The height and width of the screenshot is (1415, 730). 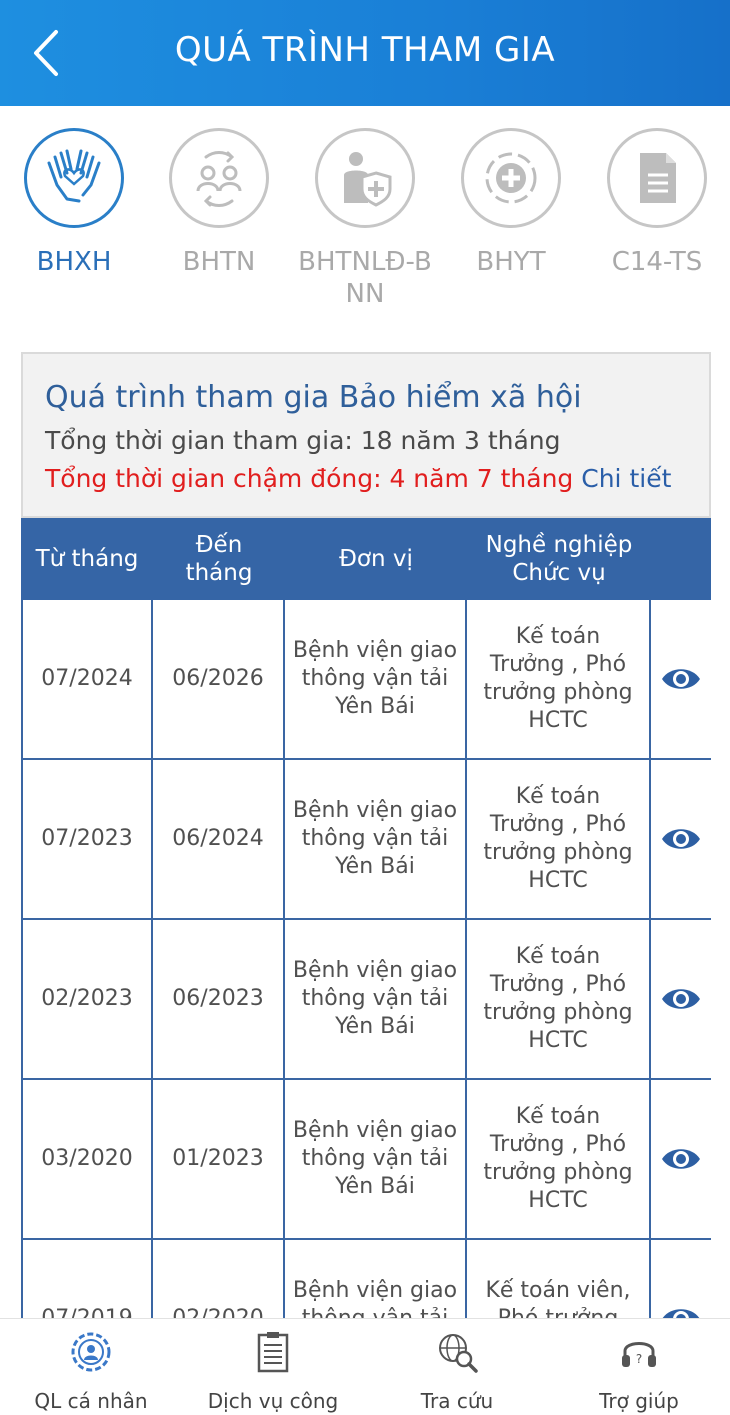 I want to click on header-from: Từ tháng, so click(x=87, y=559).